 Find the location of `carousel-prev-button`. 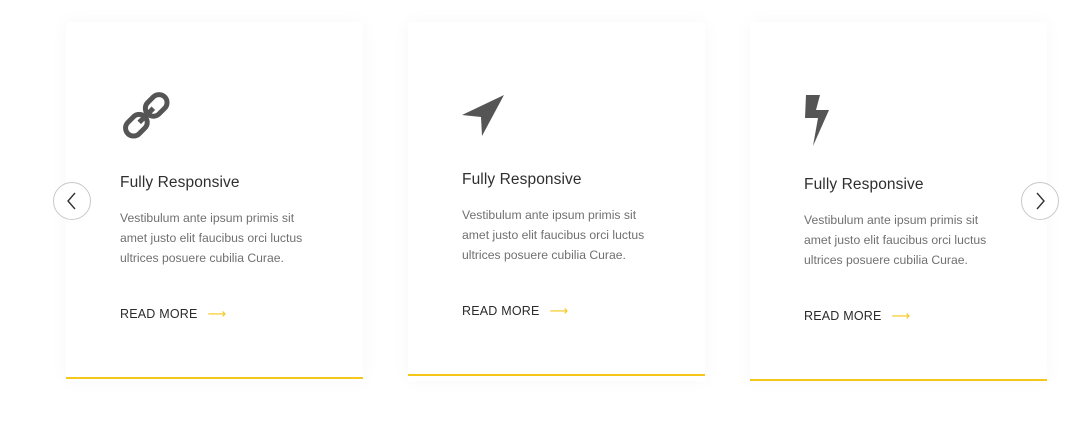

carousel-prev-button is located at coordinates (72, 201).